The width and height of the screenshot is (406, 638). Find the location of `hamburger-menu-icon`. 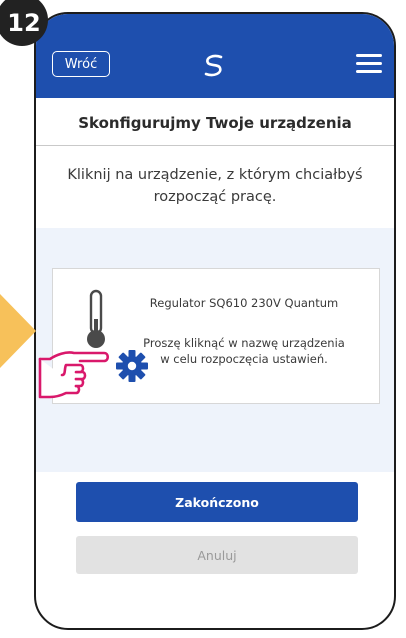

hamburger-menu-icon is located at coordinates (369, 64).